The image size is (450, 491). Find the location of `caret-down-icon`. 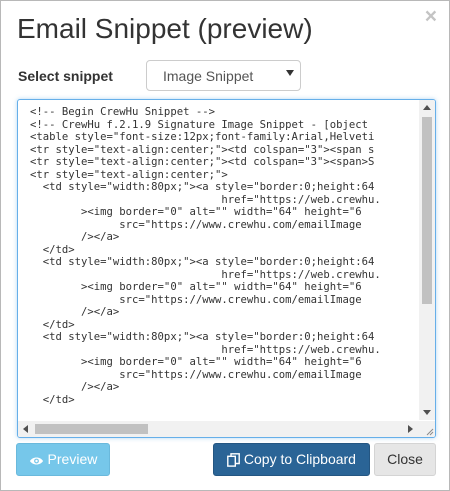

caret-down-icon is located at coordinates (290, 73).